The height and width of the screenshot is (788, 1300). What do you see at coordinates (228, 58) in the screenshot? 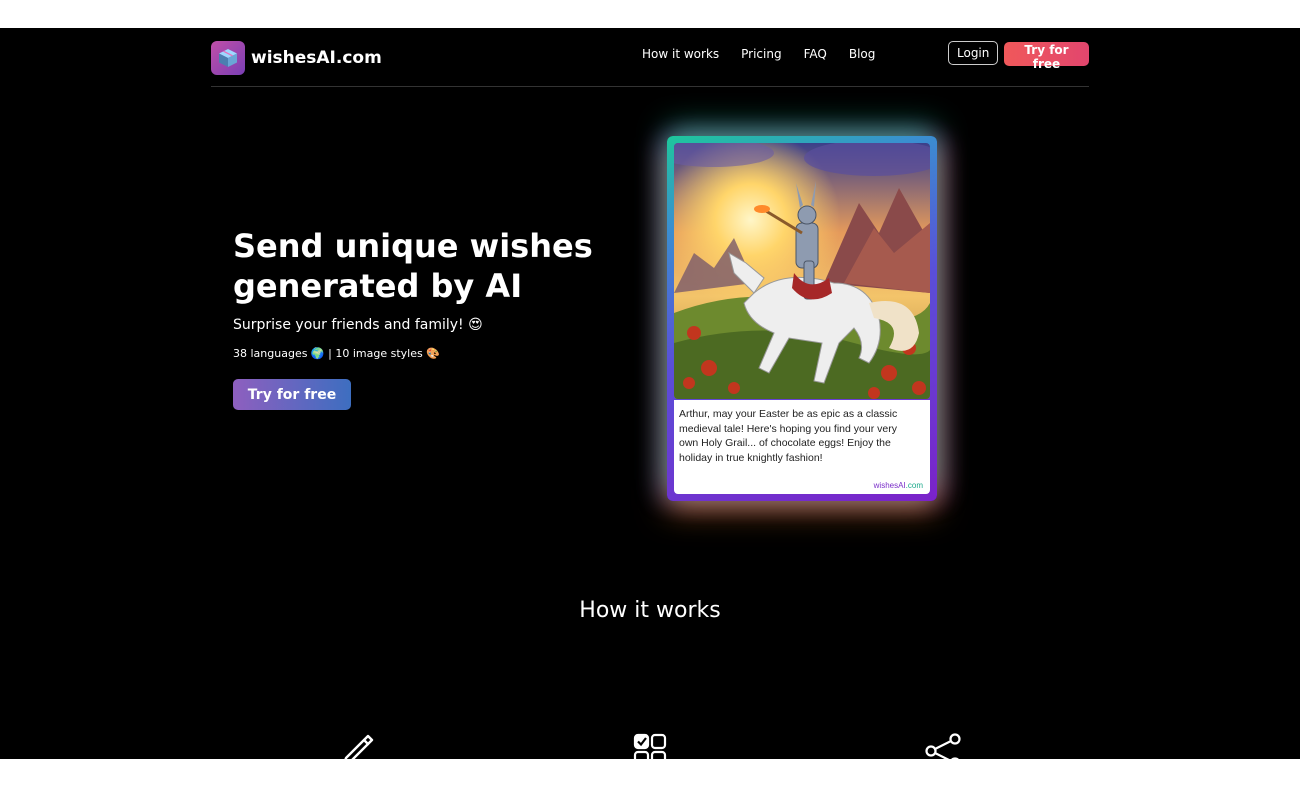
I see `cube-logo-icon` at bounding box center [228, 58].